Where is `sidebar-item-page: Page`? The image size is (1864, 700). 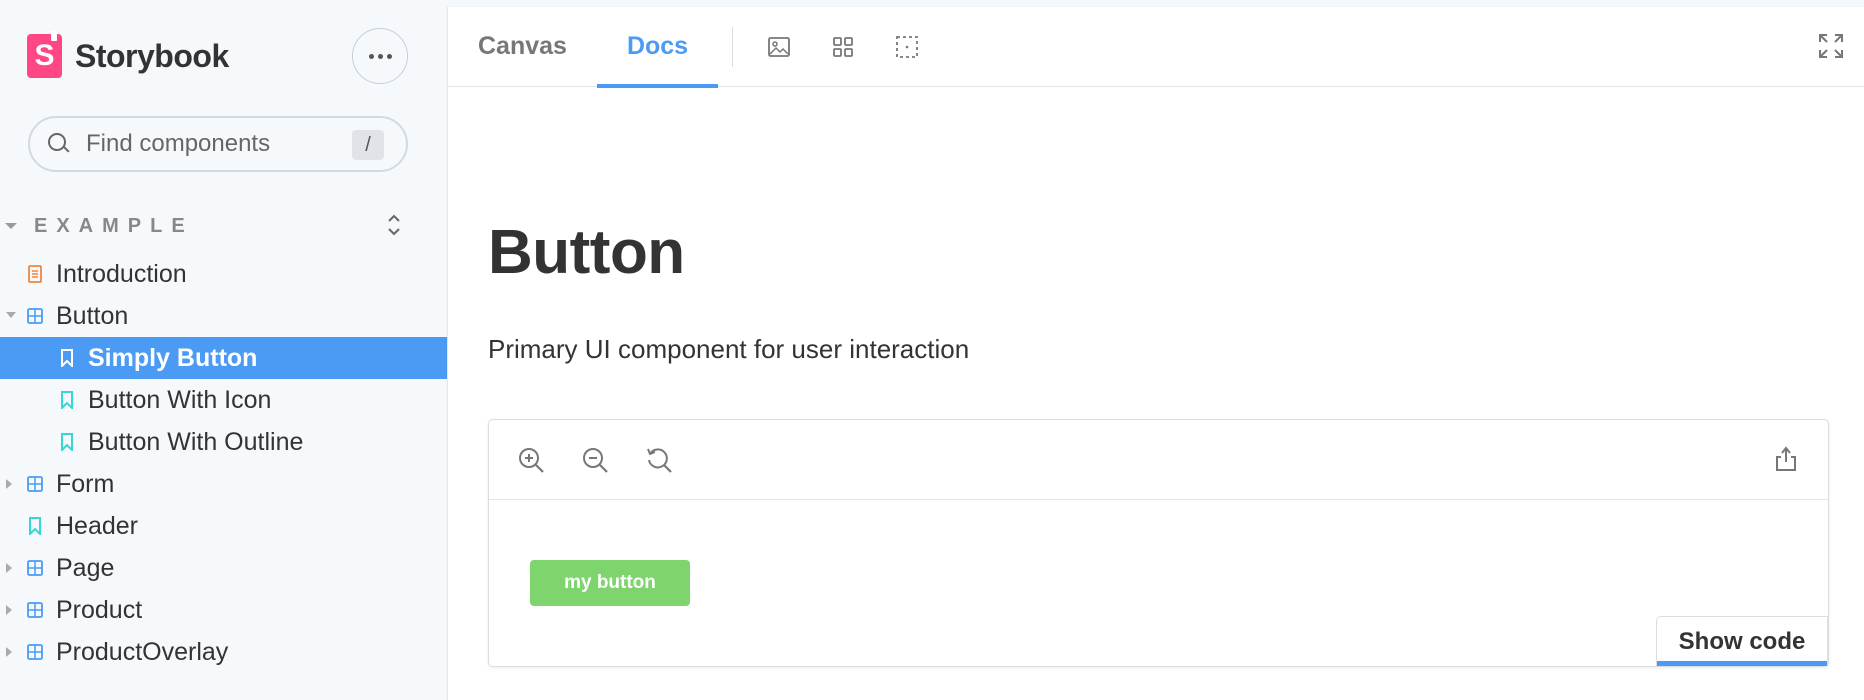
sidebar-item-page: Page is located at coordinates (223, 568).